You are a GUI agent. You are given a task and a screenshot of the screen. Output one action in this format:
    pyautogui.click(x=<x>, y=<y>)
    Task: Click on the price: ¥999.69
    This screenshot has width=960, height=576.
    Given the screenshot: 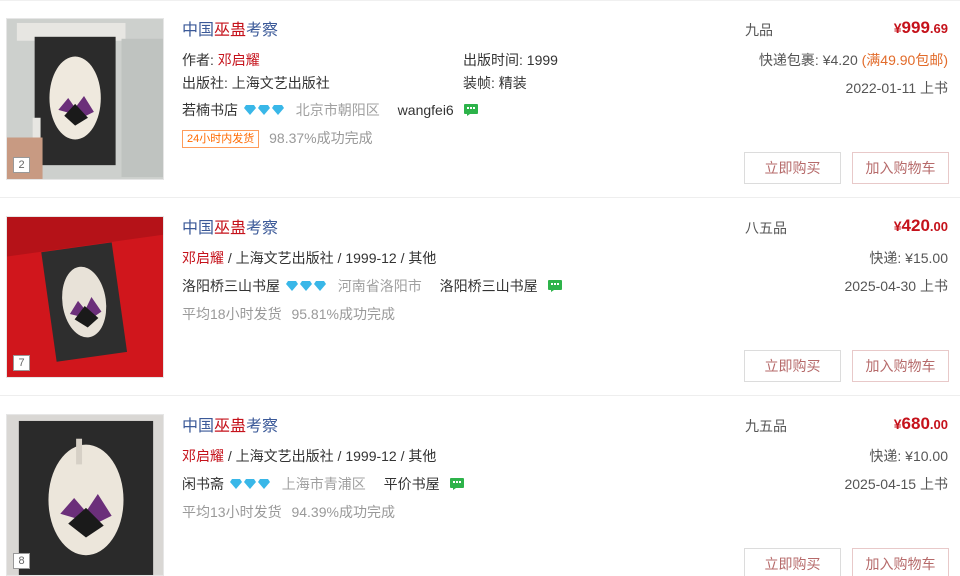 What is the action you would take?
    pyautogui.click(x=920, y=27)
    